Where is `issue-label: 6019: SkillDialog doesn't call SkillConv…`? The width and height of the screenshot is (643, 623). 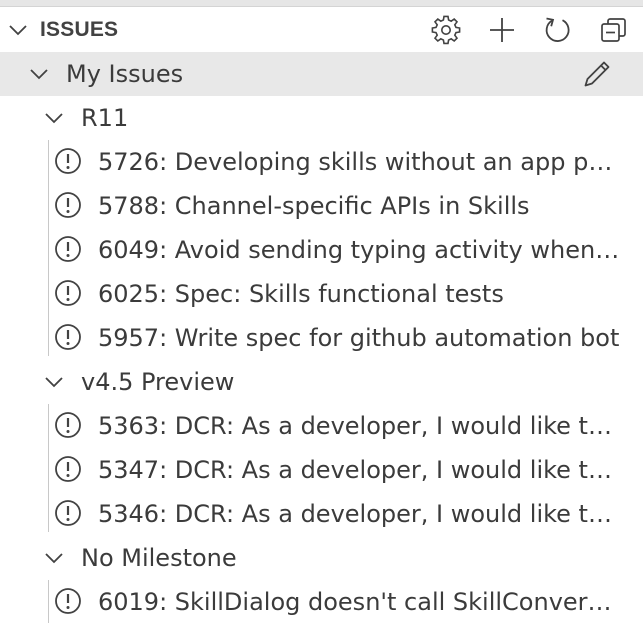 issue-label: 6019: SkillDialog doesn't call SkillConv… is located at coordinates (359, 602).